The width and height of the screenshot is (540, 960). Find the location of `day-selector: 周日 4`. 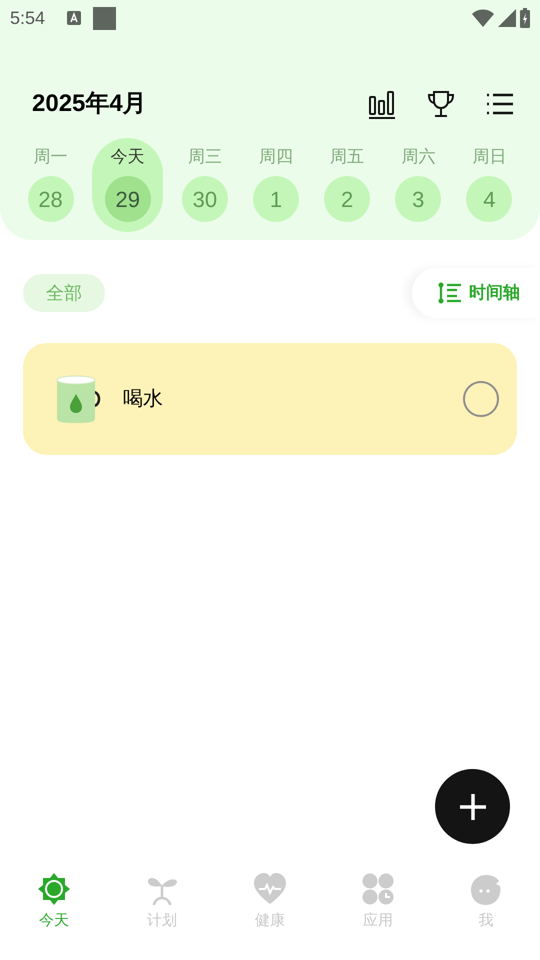

day-selector: 周日 4 is located at coordinates (489, 185).